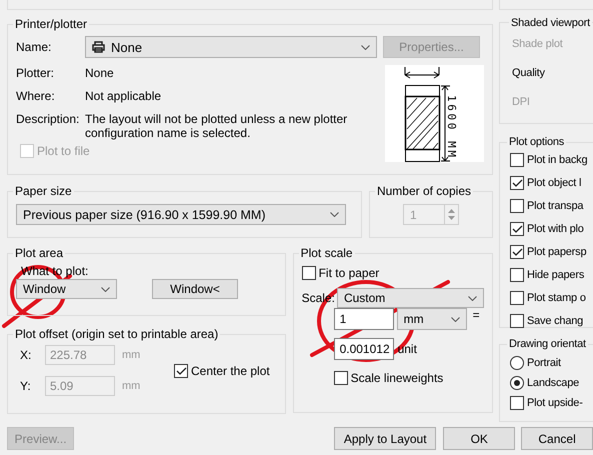 The height and width of the screenshot is (455, 593). What do you see at coordinates (551, 22) in the screenshot?
I see `group-title: Shaded viewport` at bounding box center [551, 22].